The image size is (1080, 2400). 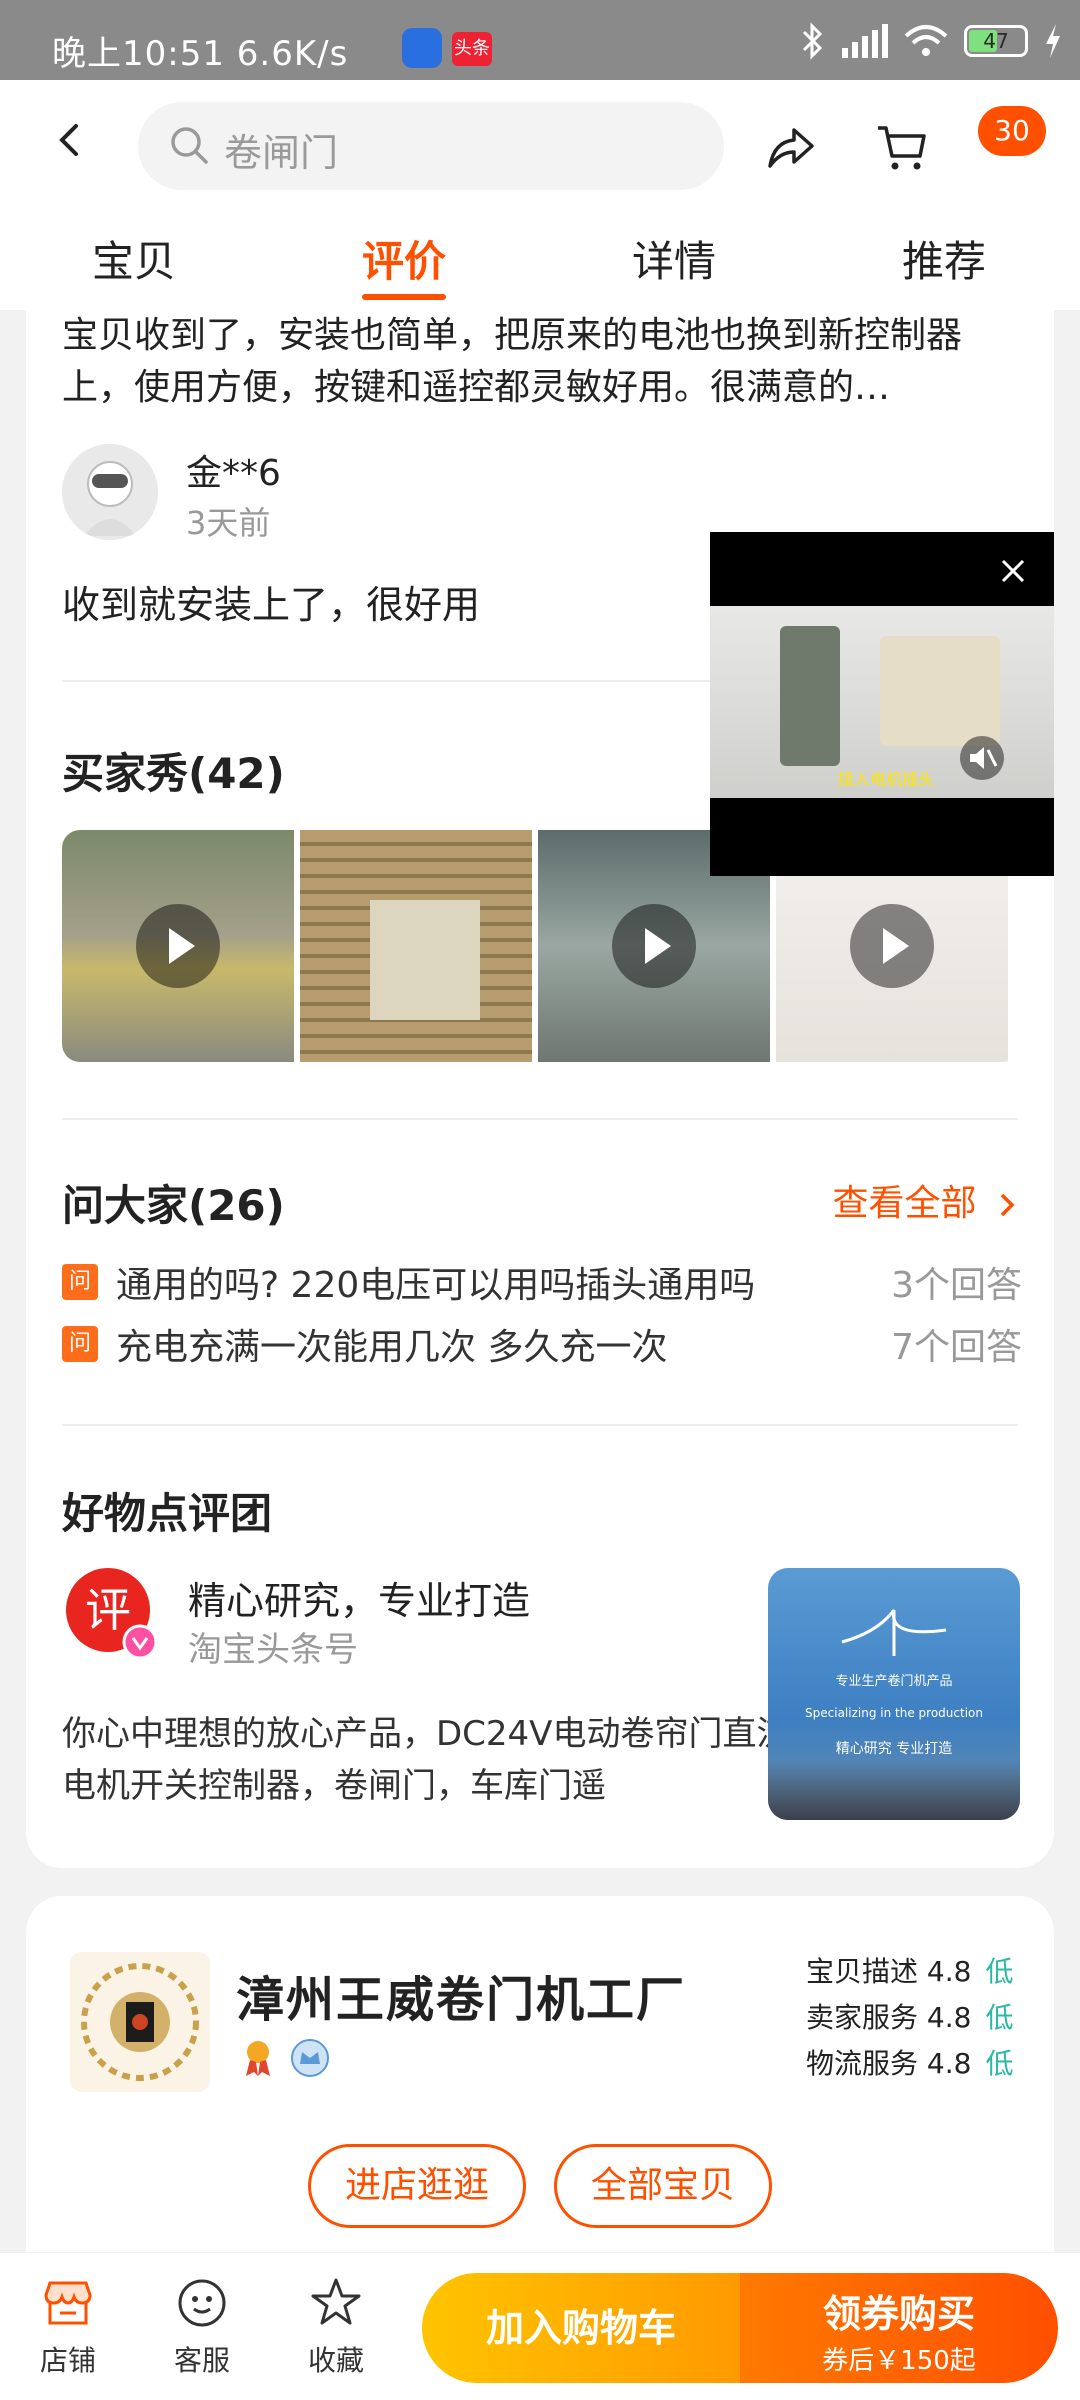 What do you see at coordinates (281, 153) in the screenshot?
I see `search-placeholder: 卷闸门` at bounding box center [281, 153].